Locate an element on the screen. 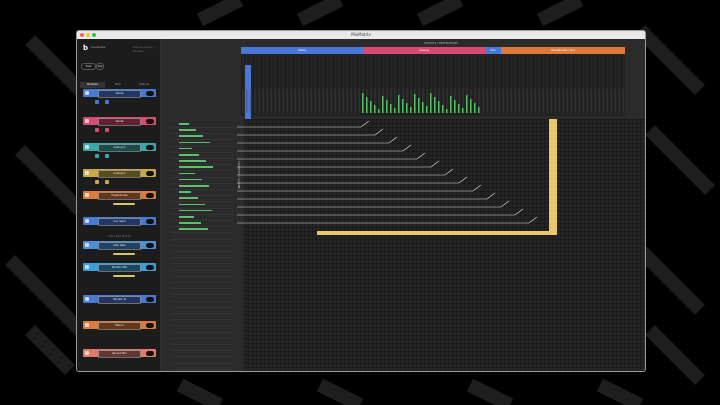  module-label: Record Mix is located at coordinates (119, 354).